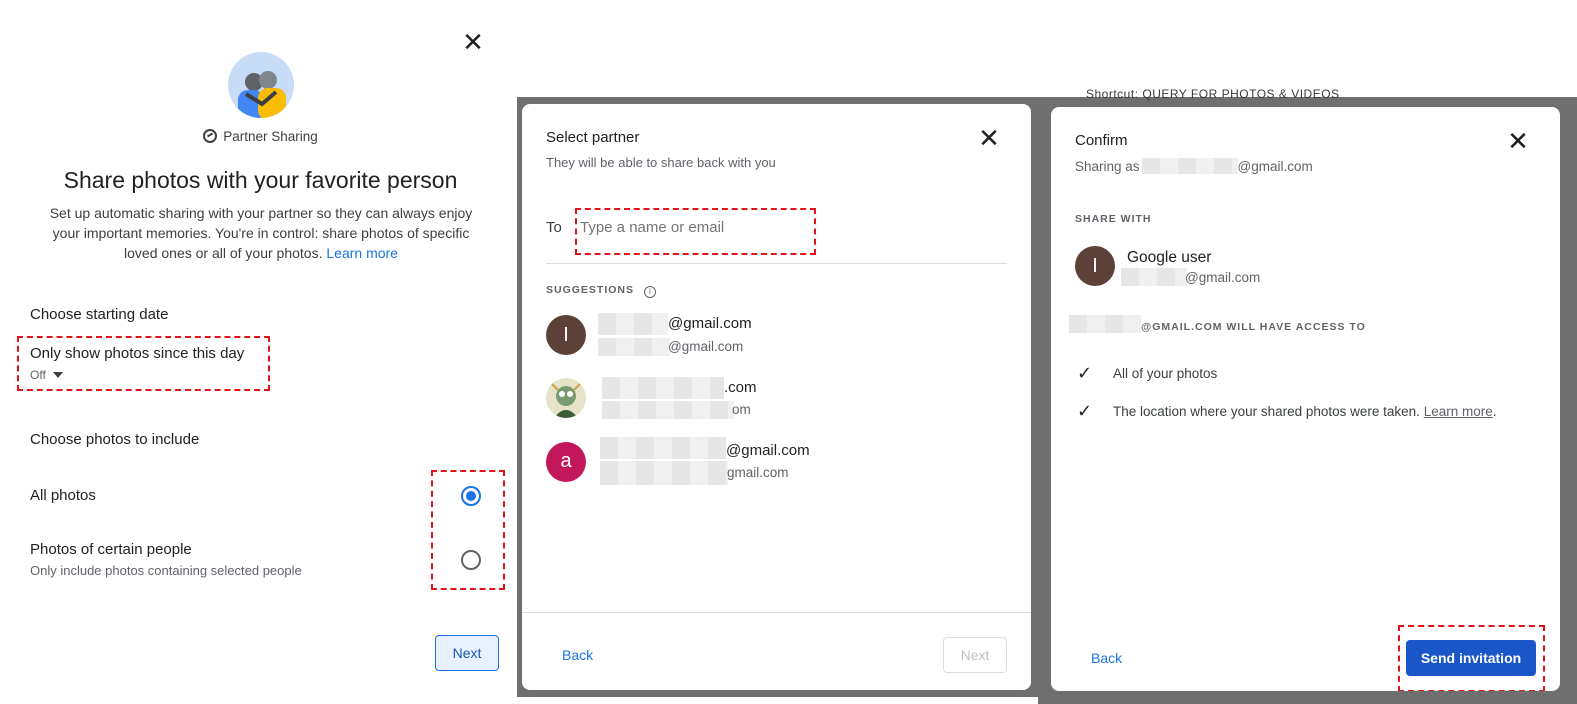 Image resolution: width=1577 pixels, height=704 pixels. I want to click on suggestions-label: SUGGESTIONS i, so click(601, 291).